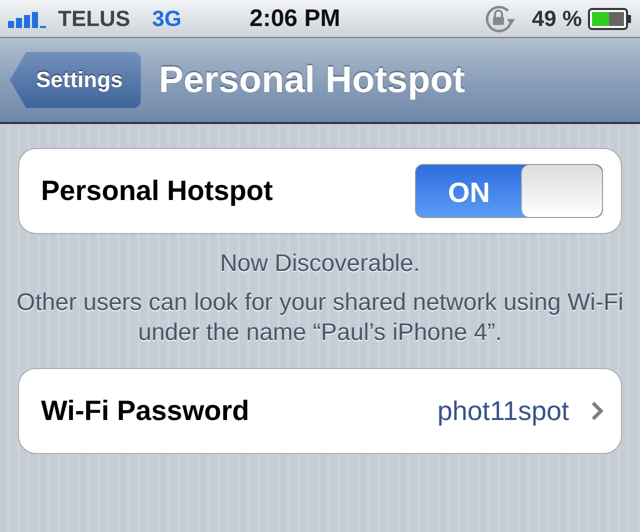 This screenshot has height=532, width=640. What do you see at coordinates (312, 80) in the screenshot?
I see `page-title: Personal Hotspot` at bounding box center [312, 80].